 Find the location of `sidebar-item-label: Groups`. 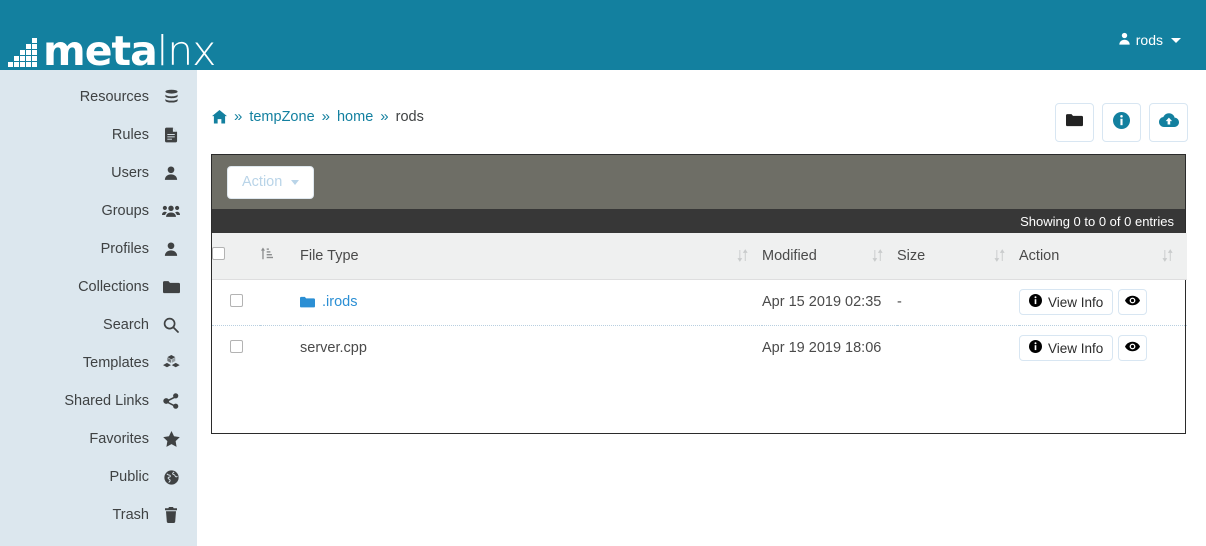

sidebar-item-label: Groups is located at coordinates (125, 211).